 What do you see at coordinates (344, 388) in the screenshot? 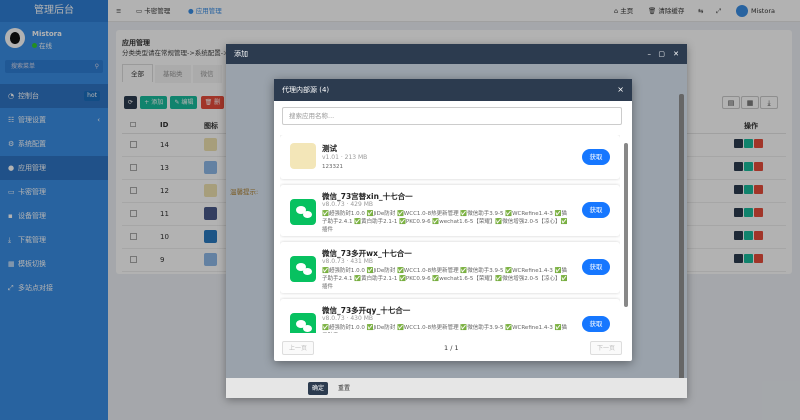
I see `reset-button: 重置` at bounding box center [344, 388].